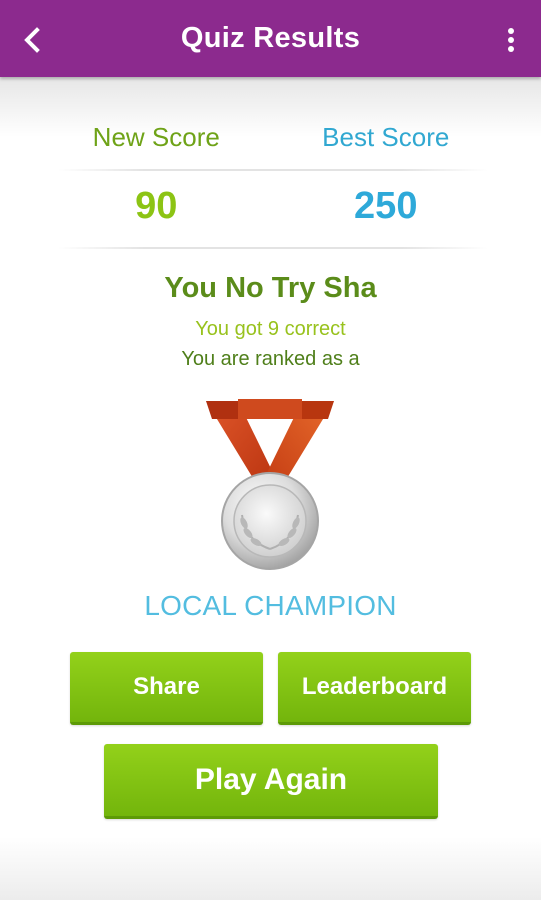  What do you see at coordinates (156, 206) in the screenshot?
I see `new-score-value: 90` at bounding box center [156, 206].